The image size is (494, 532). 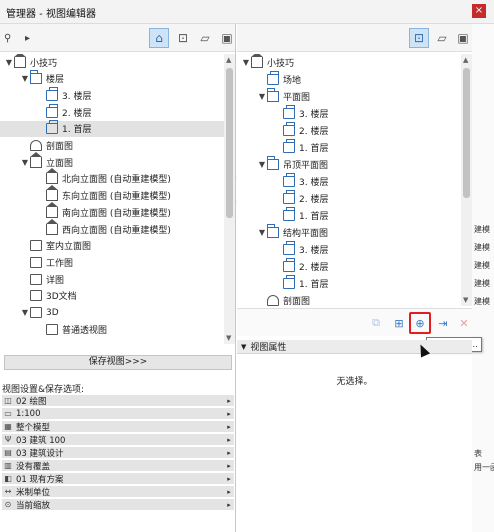 I want to click on move-view-button: ⇥, so click(x=443, y=323).